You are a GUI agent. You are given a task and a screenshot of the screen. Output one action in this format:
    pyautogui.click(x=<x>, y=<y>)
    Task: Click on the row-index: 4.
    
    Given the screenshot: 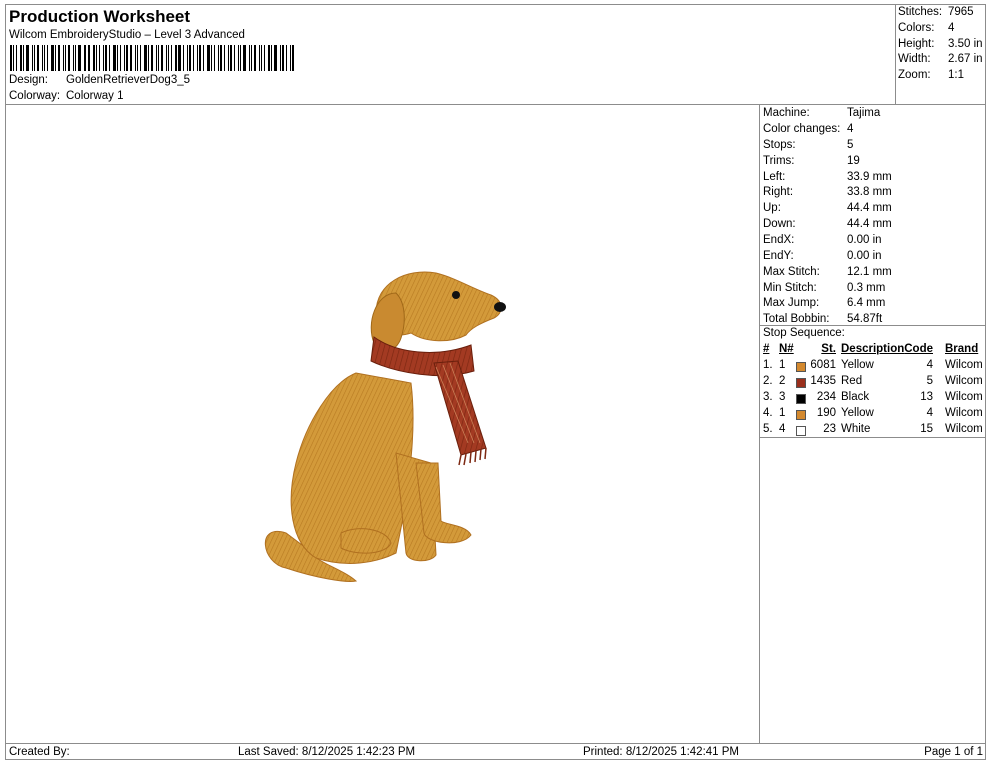 What is the action you would take?
    pyautogui.click(x=768, y=413)
    